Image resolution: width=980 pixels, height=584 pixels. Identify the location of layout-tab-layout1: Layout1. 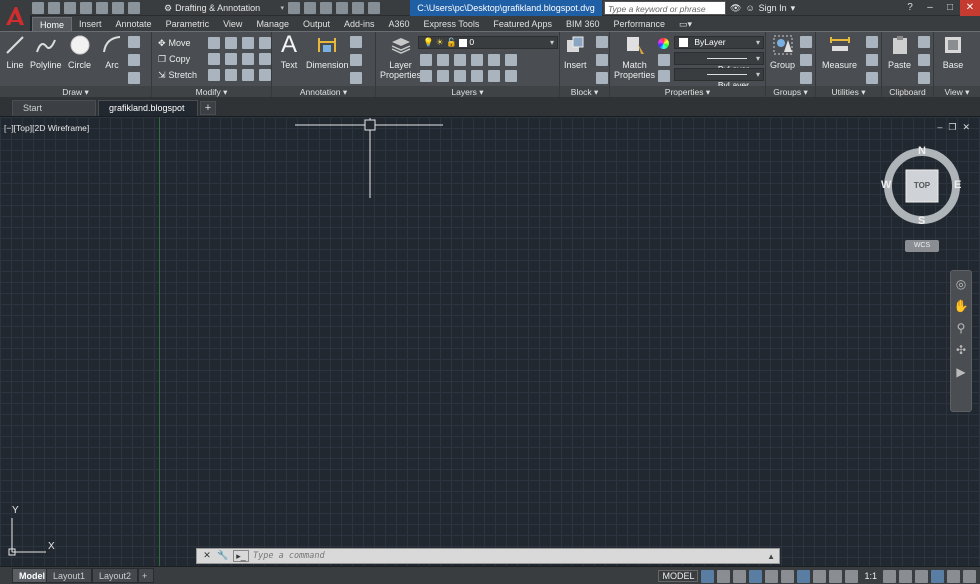
(69, 575).